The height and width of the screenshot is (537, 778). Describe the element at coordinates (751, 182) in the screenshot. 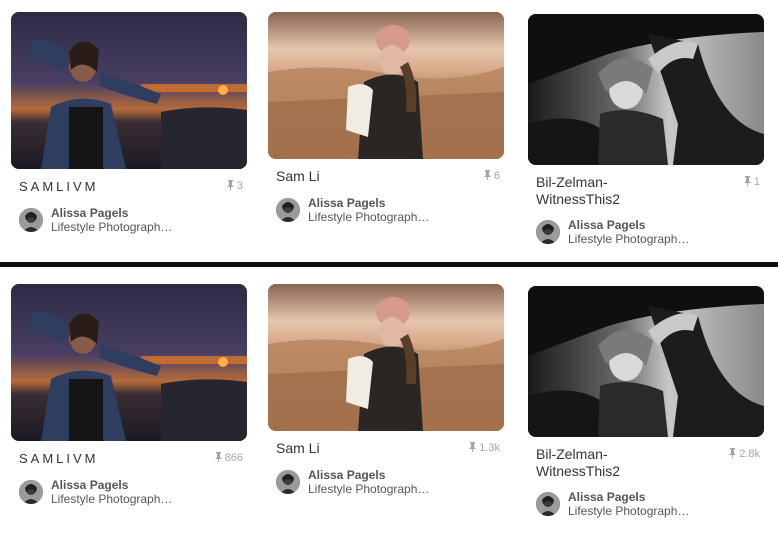

I see `save-count: 1` at that location.